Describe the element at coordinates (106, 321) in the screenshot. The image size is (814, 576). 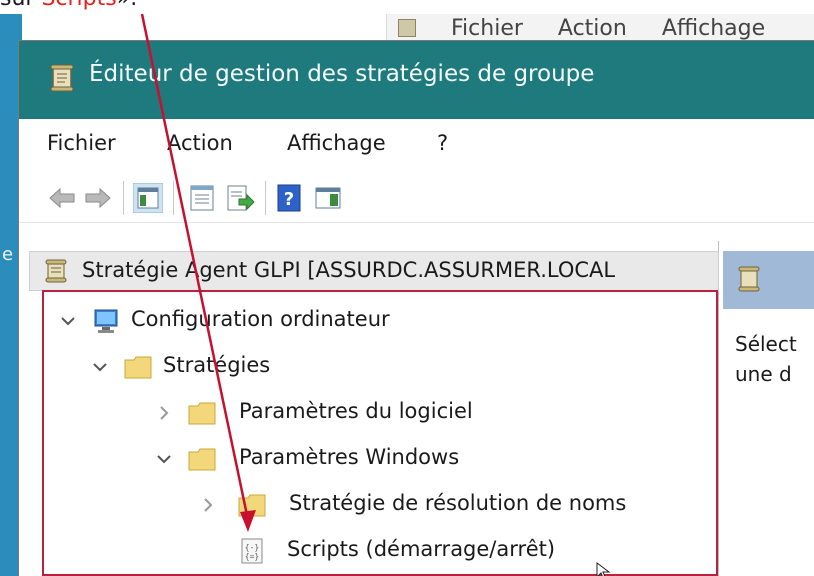
I see `computer-icon` at that location.